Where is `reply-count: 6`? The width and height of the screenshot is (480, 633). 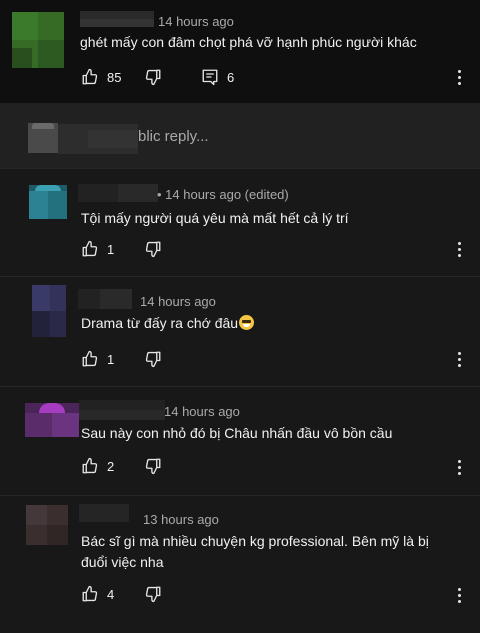 reply-count: 6 is located at coordinates (231, 77).